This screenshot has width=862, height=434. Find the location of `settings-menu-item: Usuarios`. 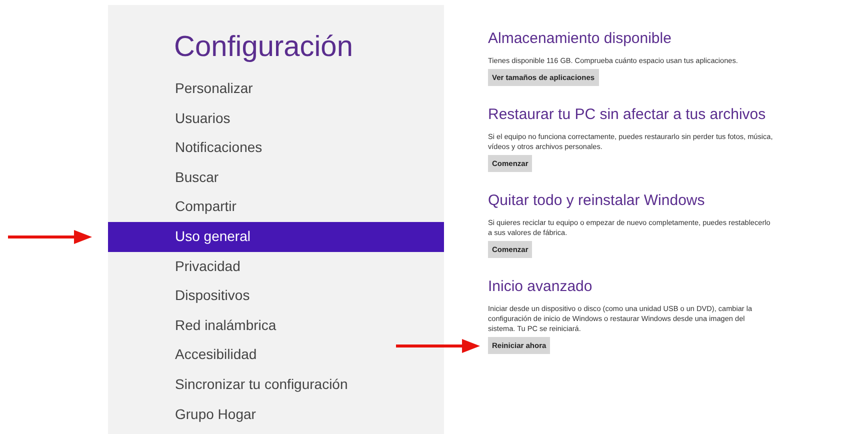

settings-menu-item: Usuarios is located at coordinates (276, 119).